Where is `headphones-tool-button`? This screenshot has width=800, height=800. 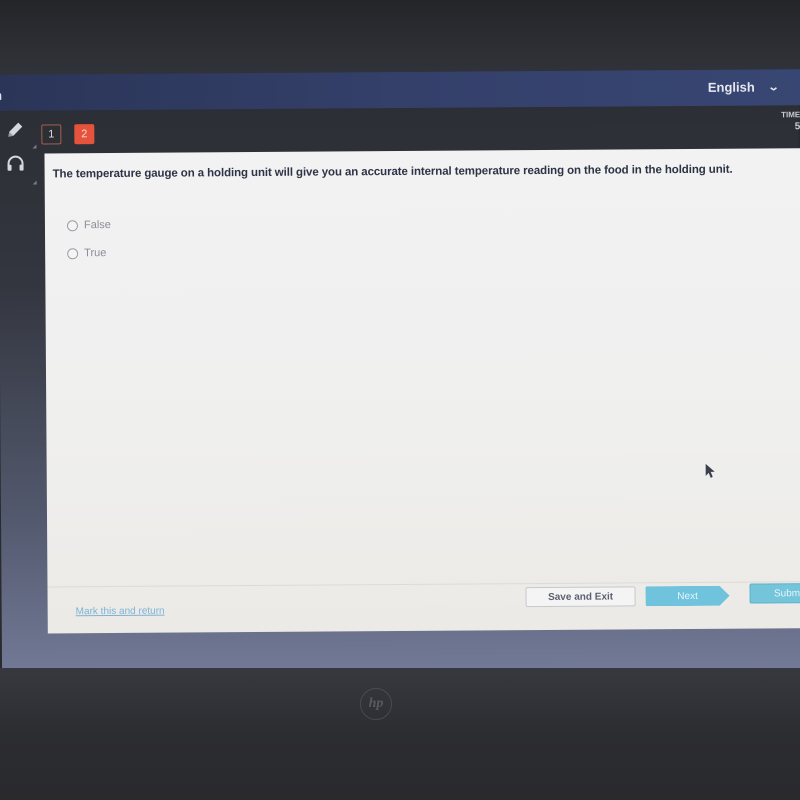
headphones-tool-button is located at coordinates (15, 166).